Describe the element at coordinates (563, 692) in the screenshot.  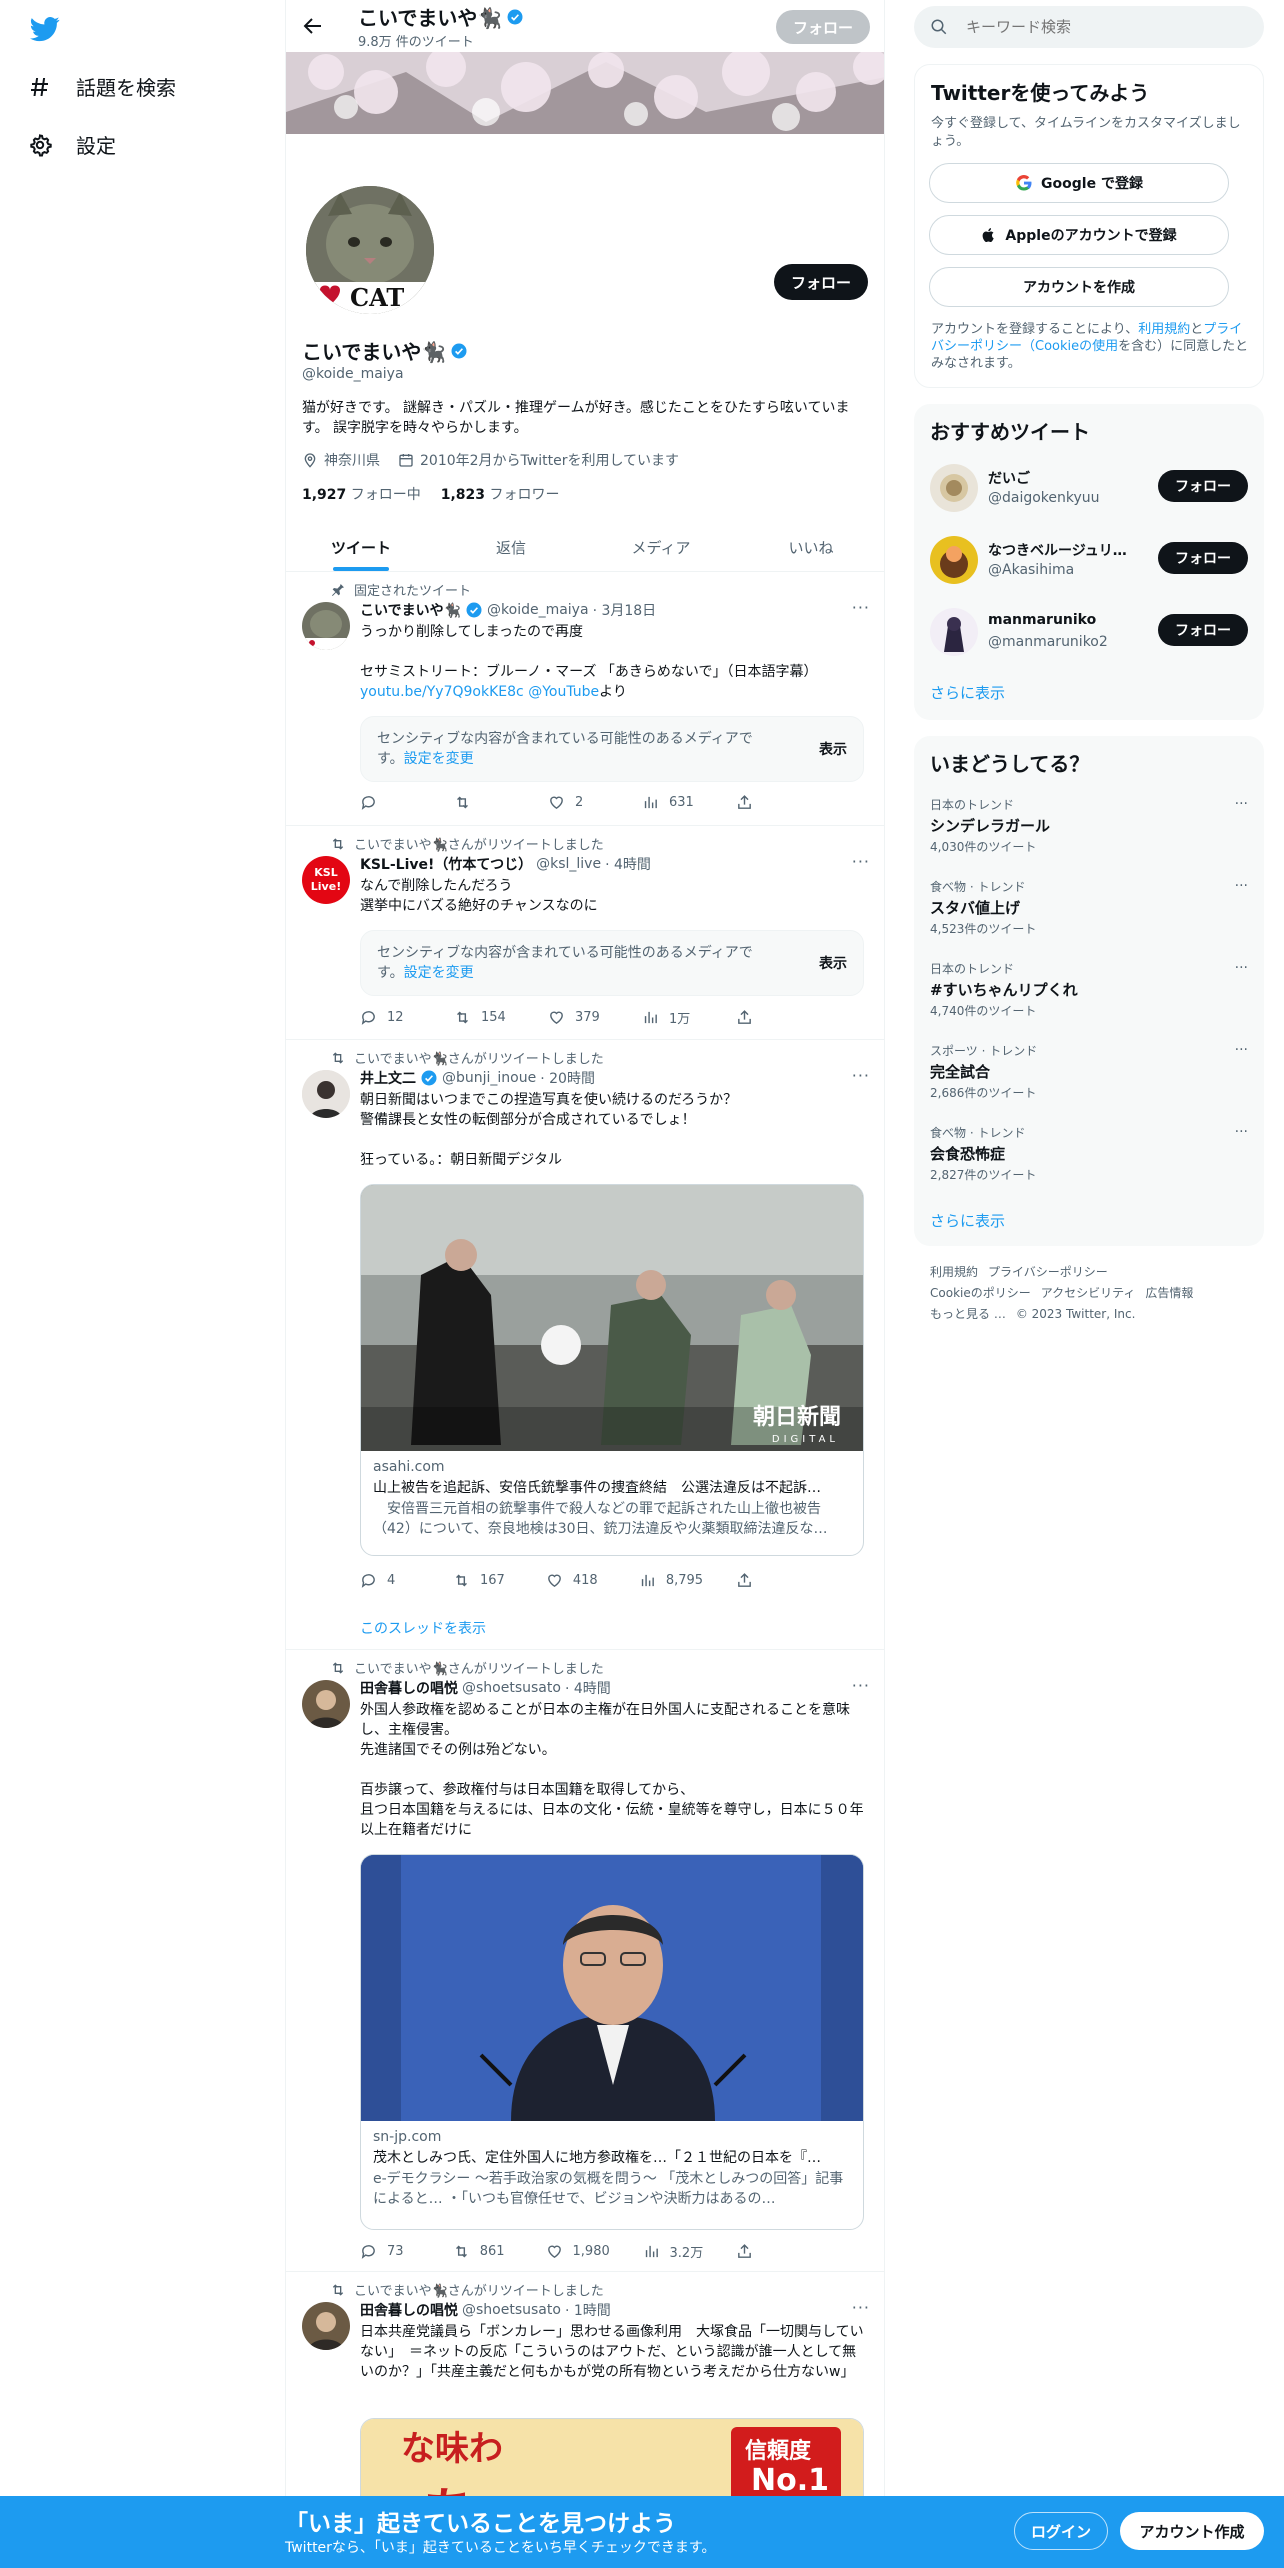
I see `tweet-link-mention: @YouTube` at that location.